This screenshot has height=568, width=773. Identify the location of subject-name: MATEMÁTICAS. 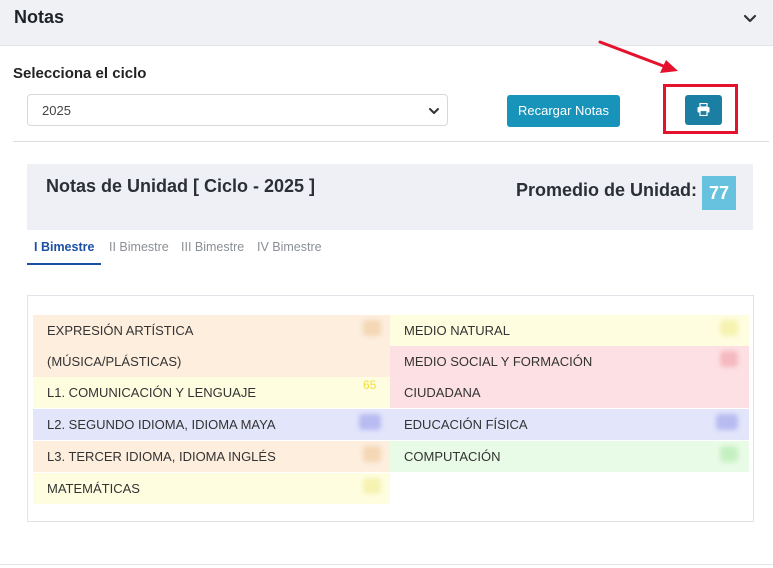
(93, 488).